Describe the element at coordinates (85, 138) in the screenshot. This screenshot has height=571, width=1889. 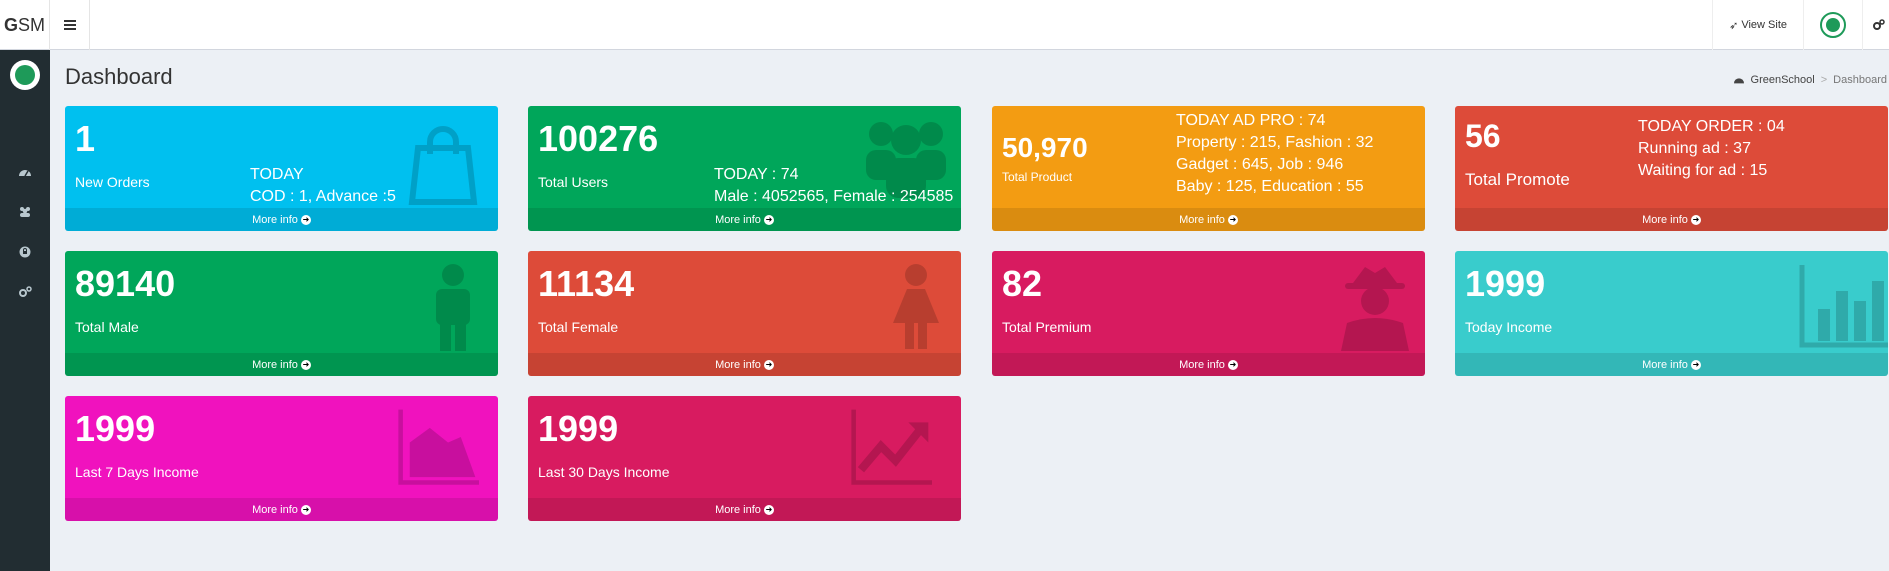
I see `stat-number: 1` at that location.